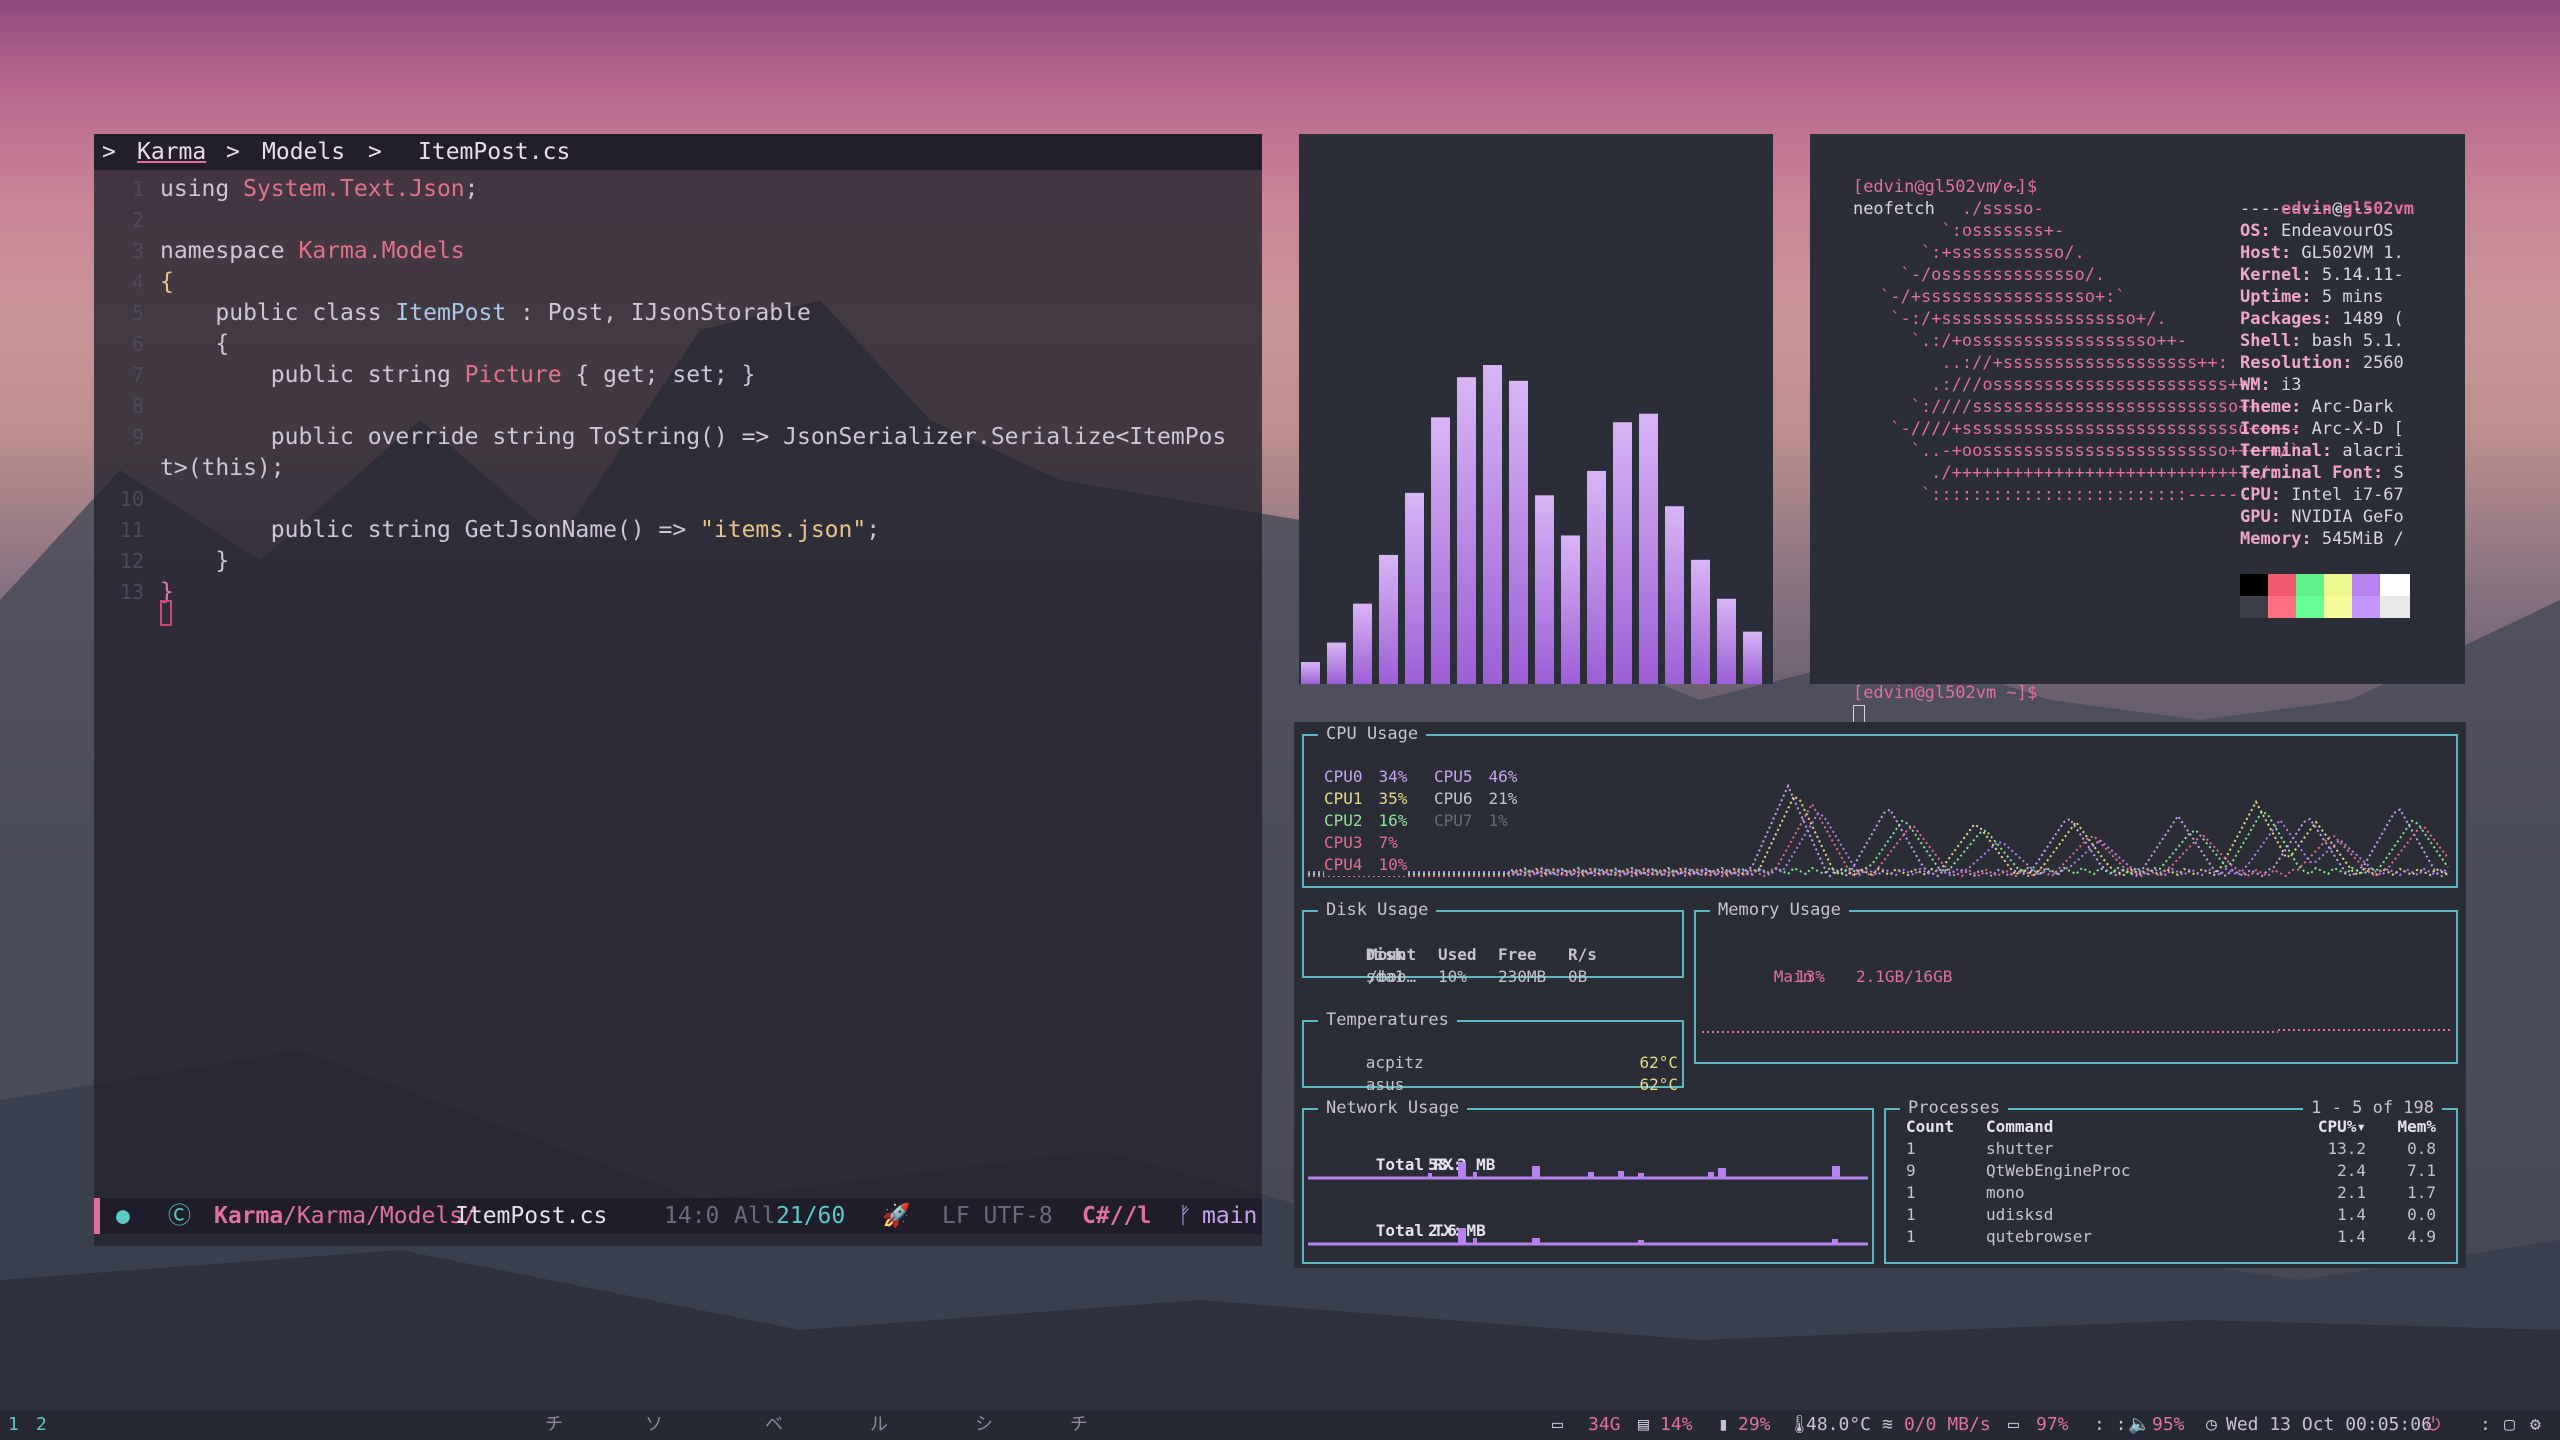 Image resolution: width=2560 pixels, height=1440 pixels. Describe the element at coordinates (1343, 798) in the screenshot. I see `cpu-core-name: CPU1` at that location.